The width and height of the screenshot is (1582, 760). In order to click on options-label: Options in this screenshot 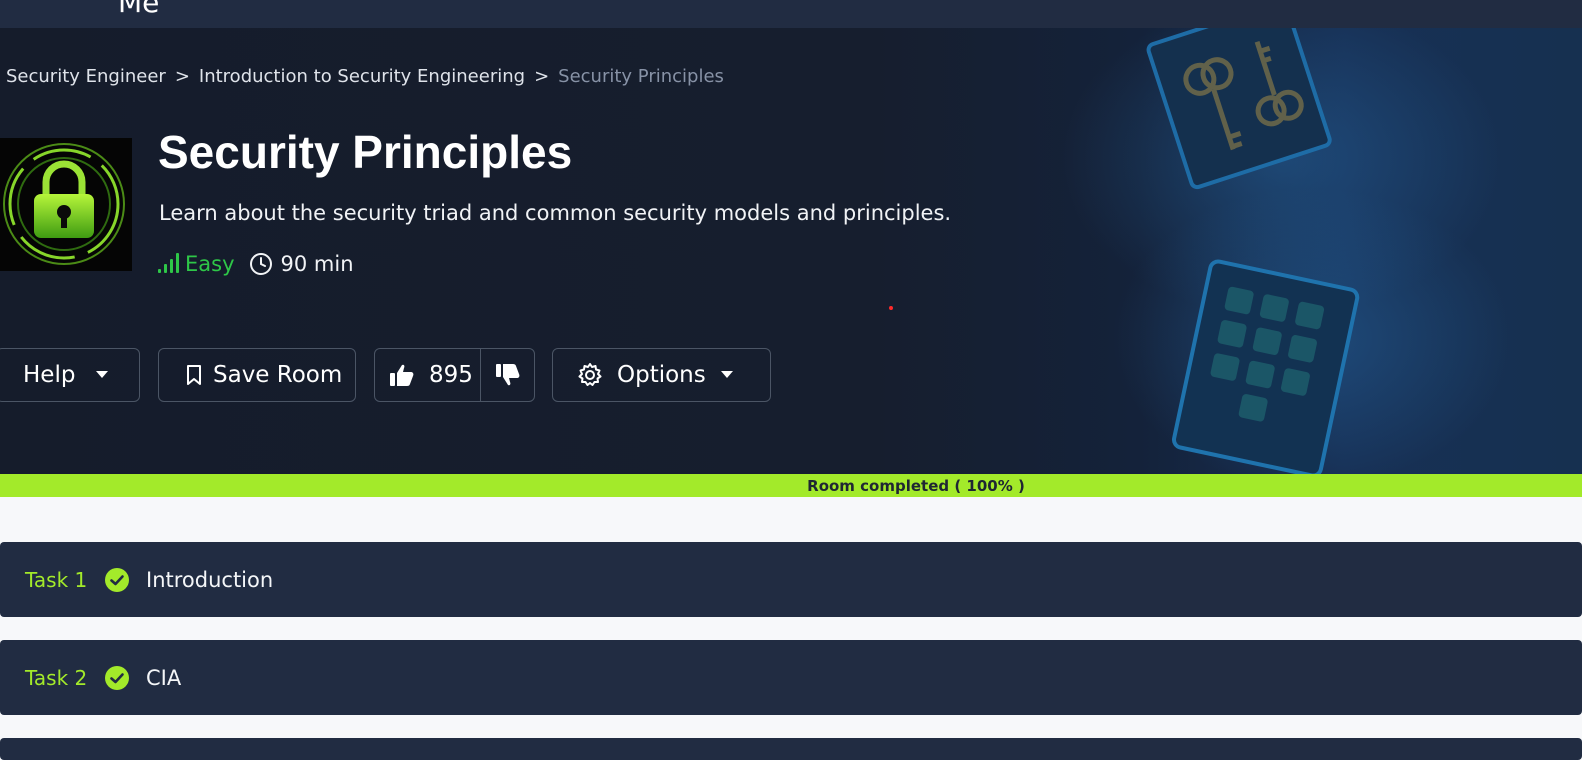, I will do `click(661, 375)`.